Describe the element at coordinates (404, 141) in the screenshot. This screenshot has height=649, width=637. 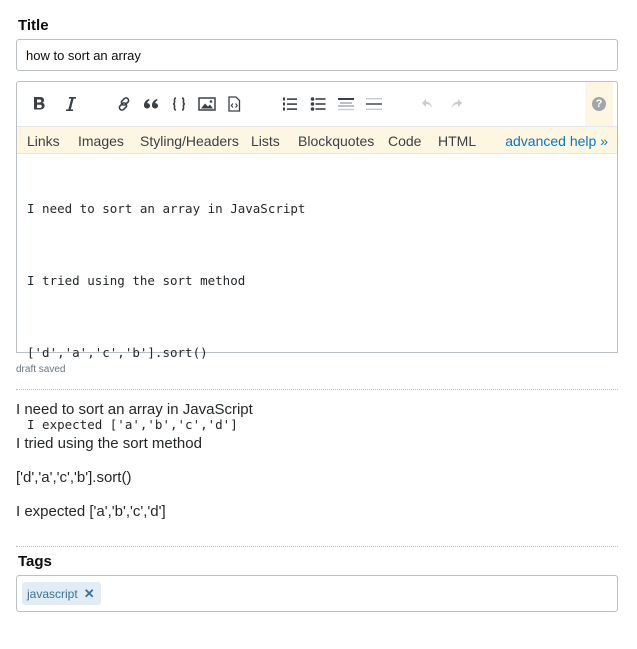
I see `help-link-code: Code` at that location.